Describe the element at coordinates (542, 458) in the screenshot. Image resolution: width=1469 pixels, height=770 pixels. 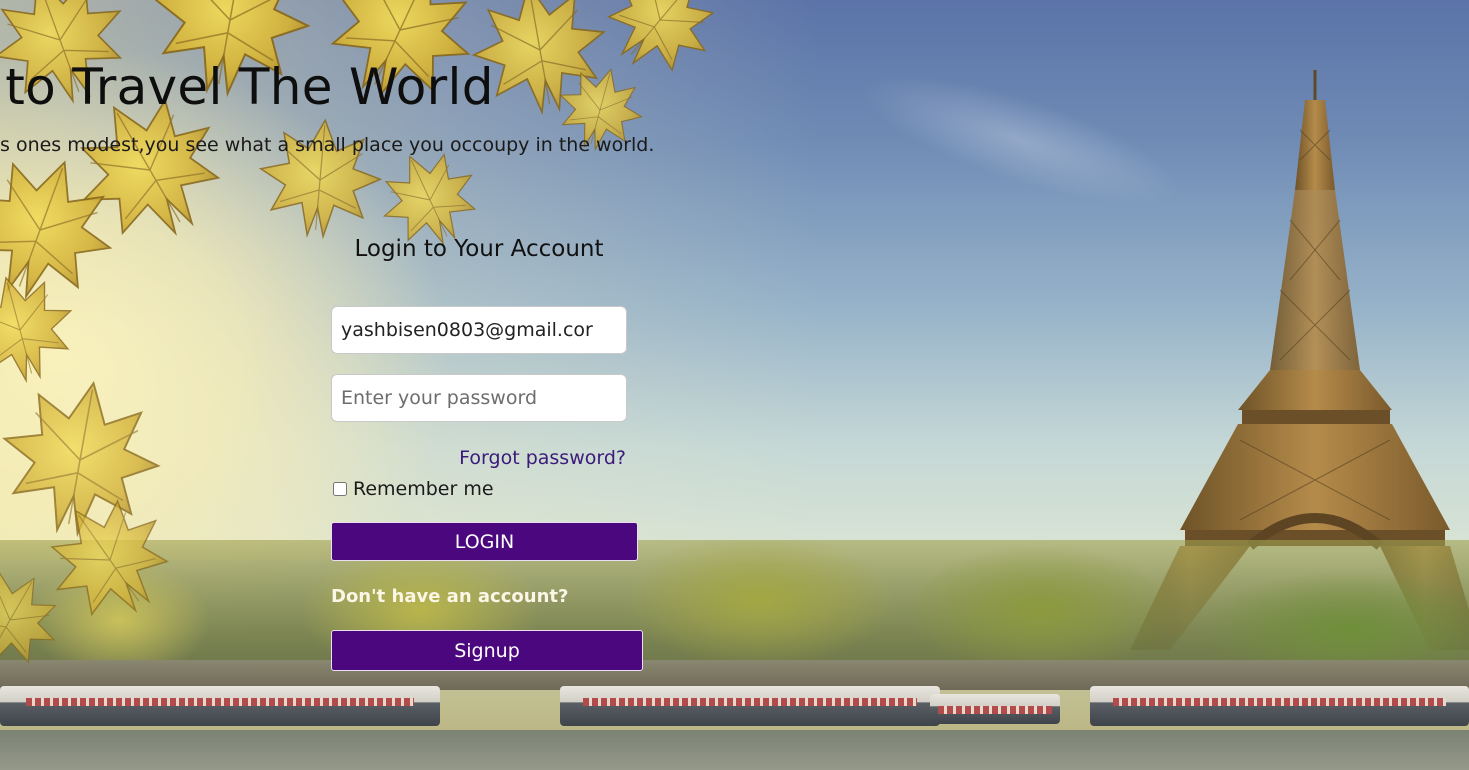
I see `forgot-password-link: Forgot password?` at that location.